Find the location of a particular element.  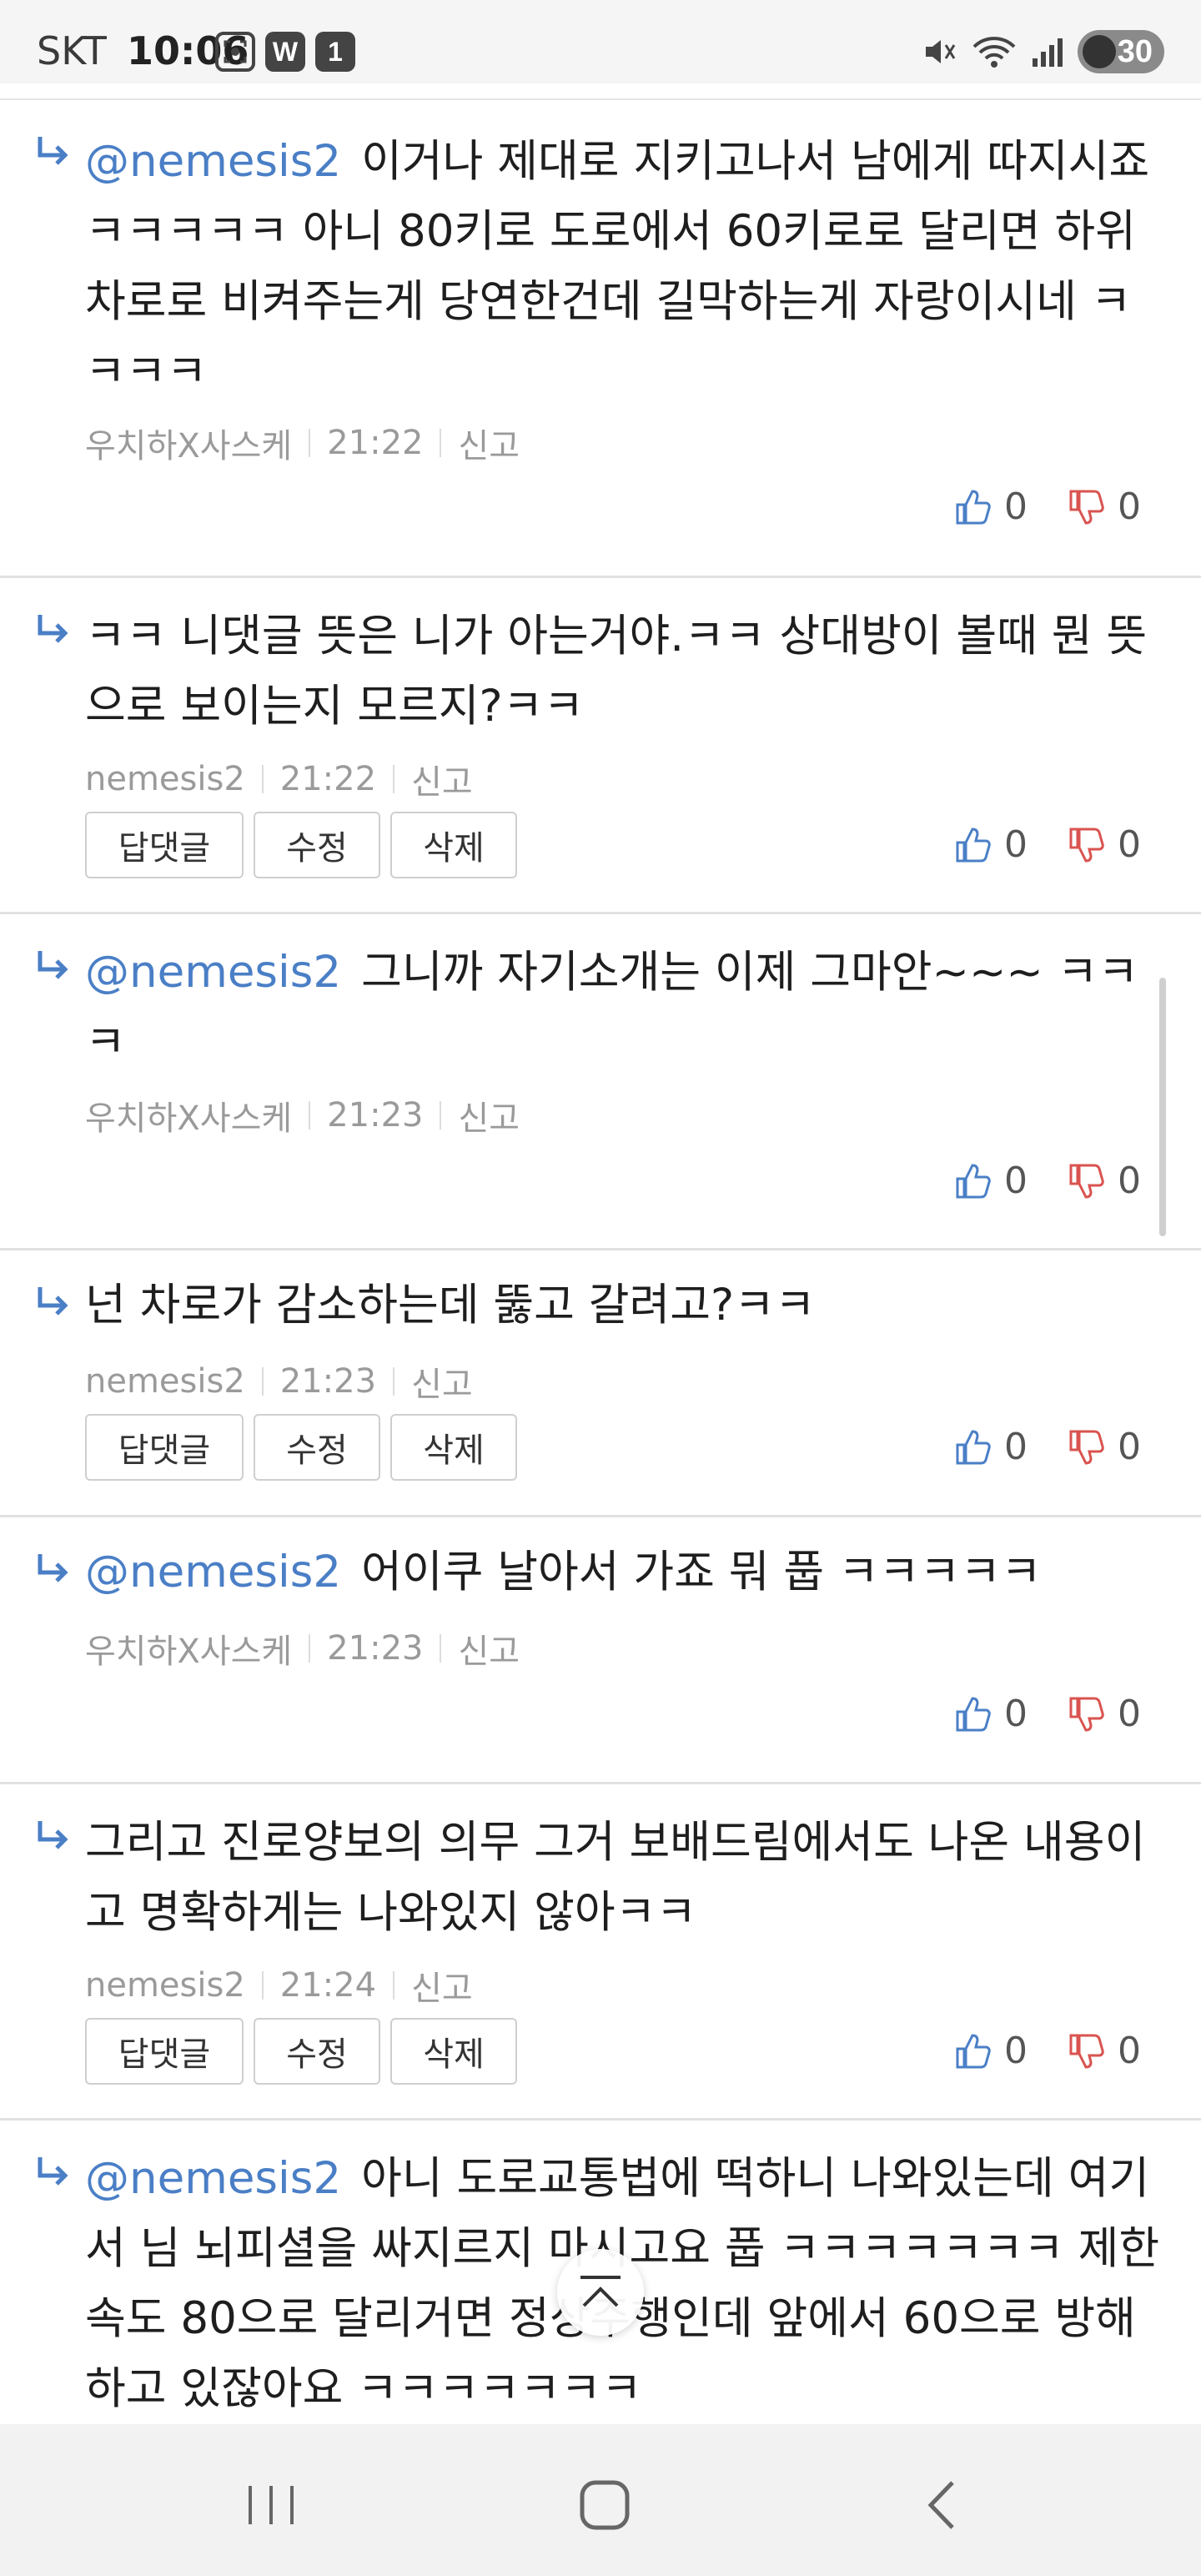

w-app-icon: W is located at coordinates (285, 52).